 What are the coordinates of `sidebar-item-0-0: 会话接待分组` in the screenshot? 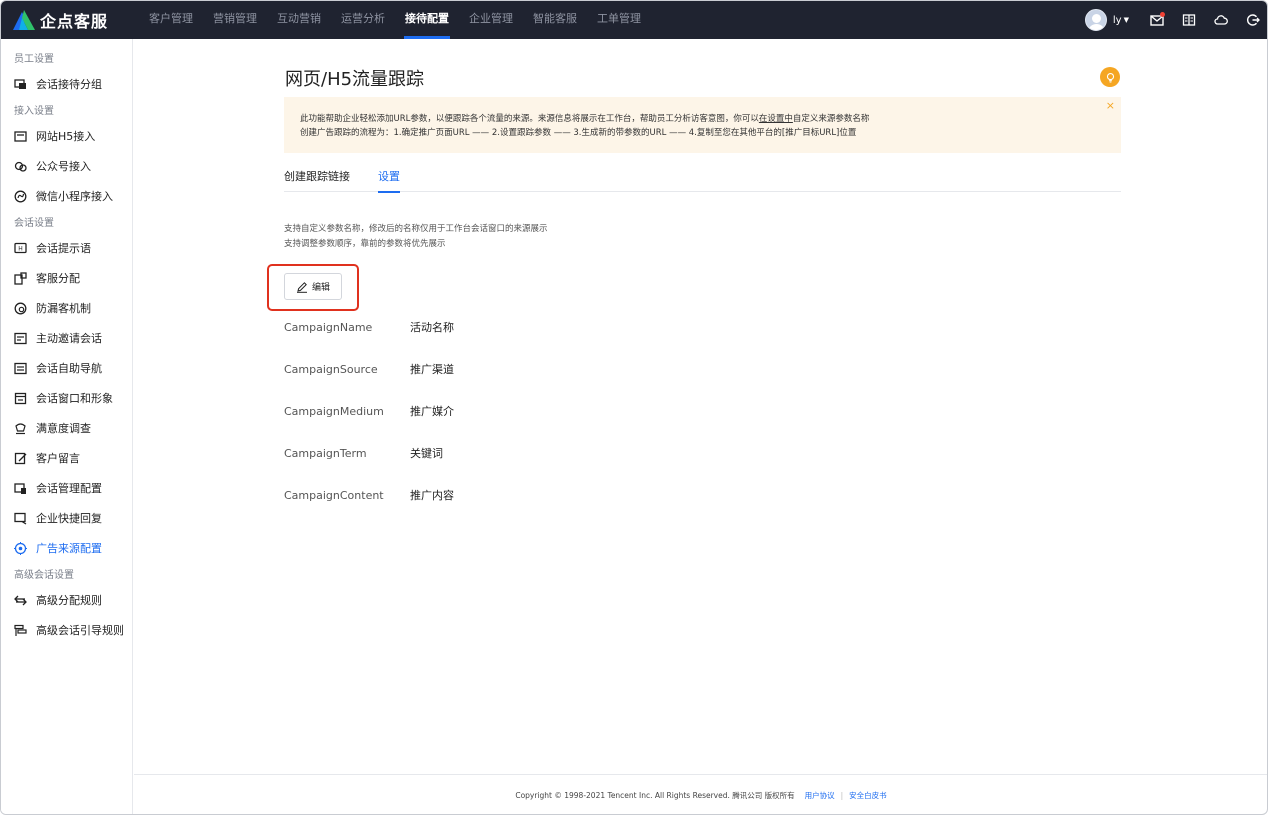 It's located at (66, 84).